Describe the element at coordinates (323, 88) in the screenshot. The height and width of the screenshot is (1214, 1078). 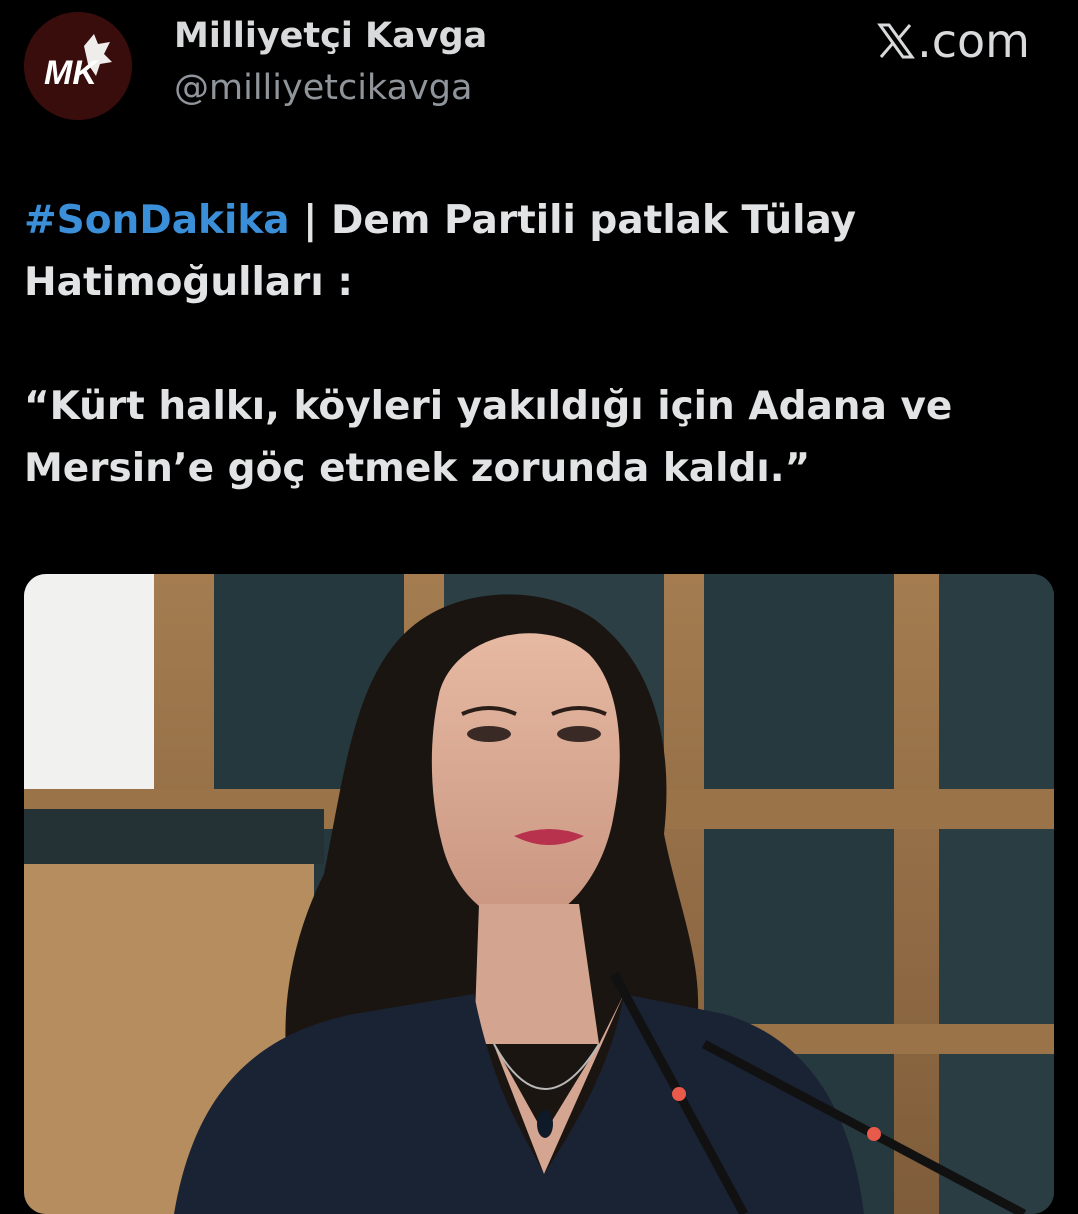
I see `handle: @milliyetcikavga` at that location.